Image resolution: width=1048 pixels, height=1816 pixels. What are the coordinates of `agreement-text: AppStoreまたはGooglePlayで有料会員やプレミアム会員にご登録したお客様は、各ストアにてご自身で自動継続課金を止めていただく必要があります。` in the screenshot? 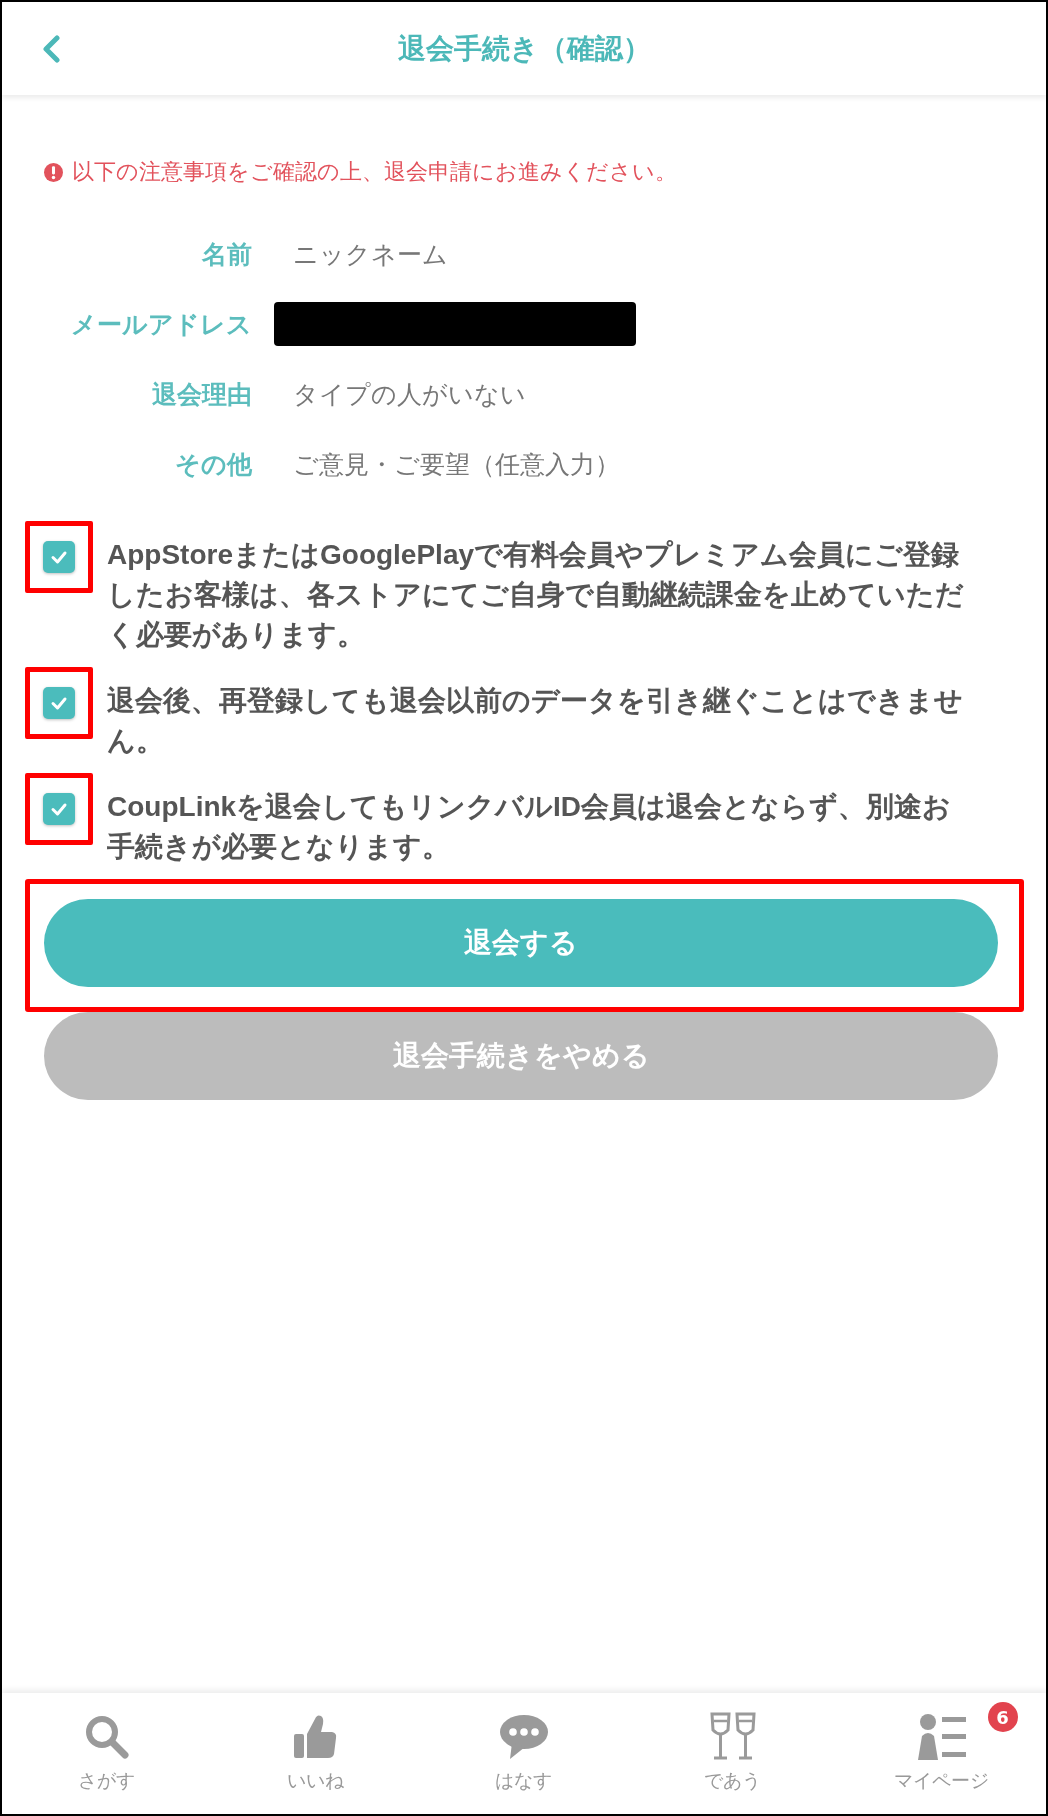 It's located at (536, 595).